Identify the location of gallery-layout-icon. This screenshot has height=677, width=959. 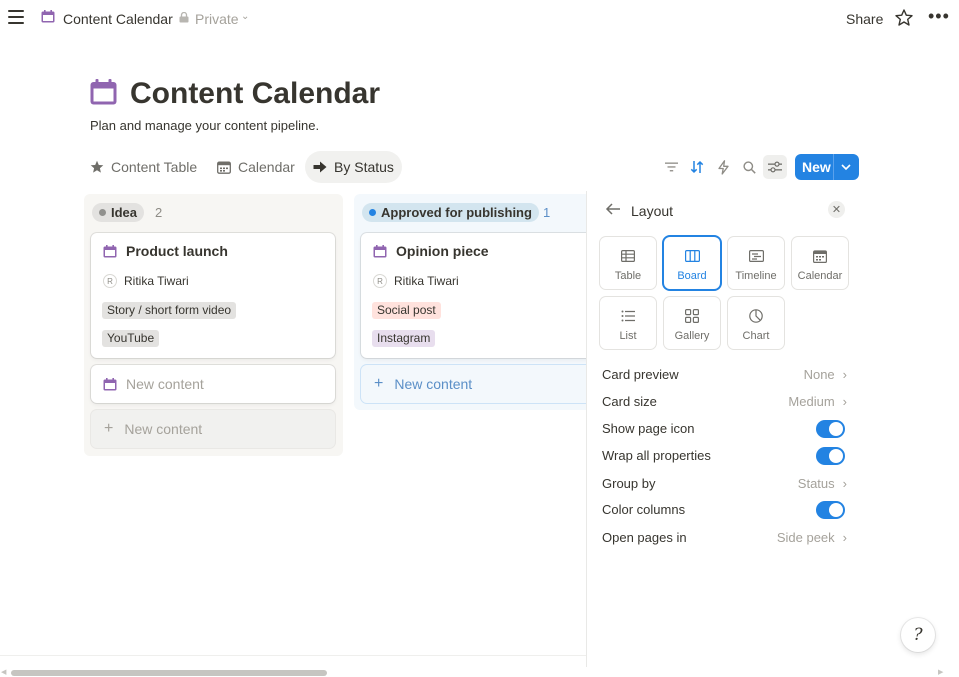
(692, 316).